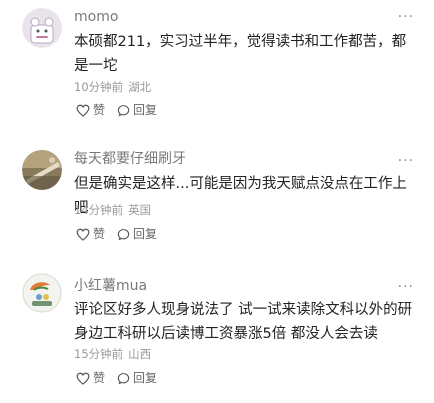 The image size is (434, 403). I want to click on comment-meta: 10分钟前 湖北, so click(112, 87).